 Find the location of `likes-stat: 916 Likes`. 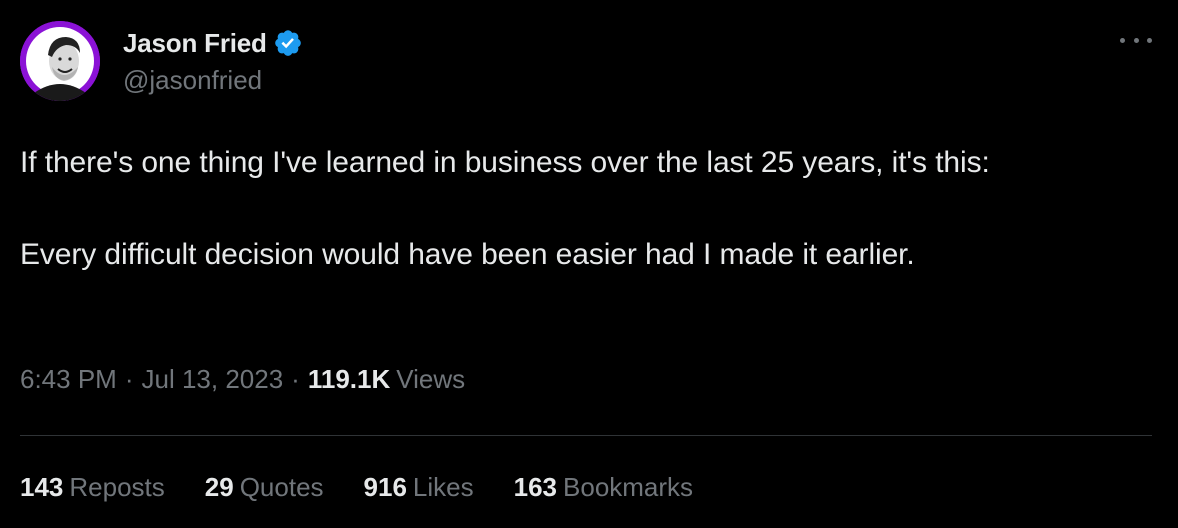

likes-stat: 916 Likes is located at coordinates (419, 487).